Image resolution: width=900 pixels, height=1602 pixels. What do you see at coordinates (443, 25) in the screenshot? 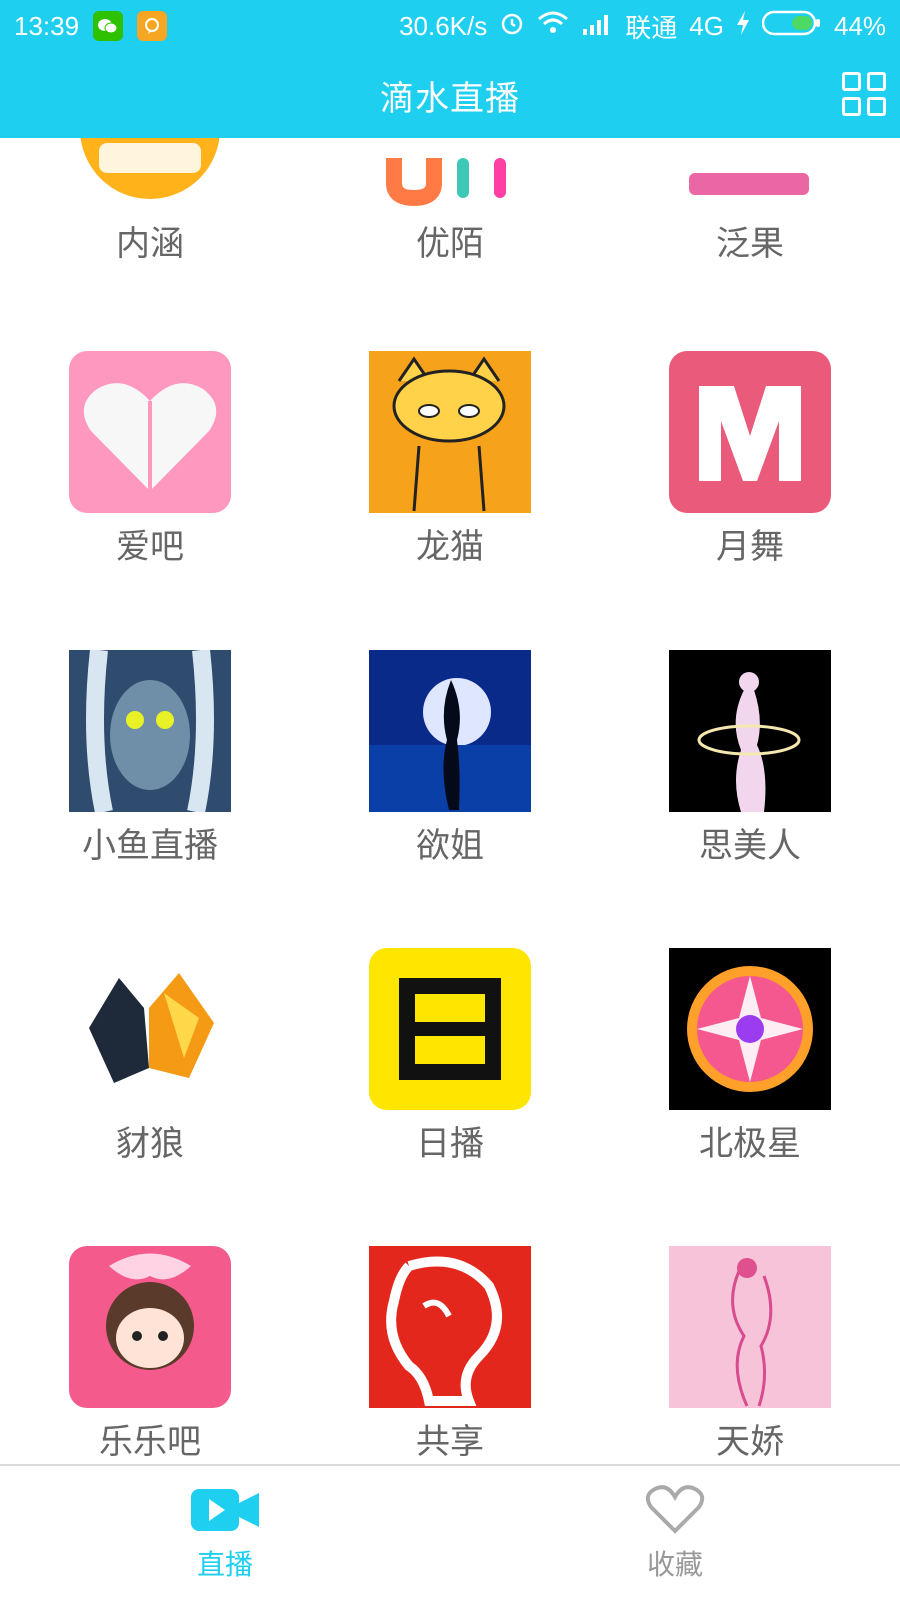
I see `network-speed: 30.6K/s` at bounding box center [443, 25].